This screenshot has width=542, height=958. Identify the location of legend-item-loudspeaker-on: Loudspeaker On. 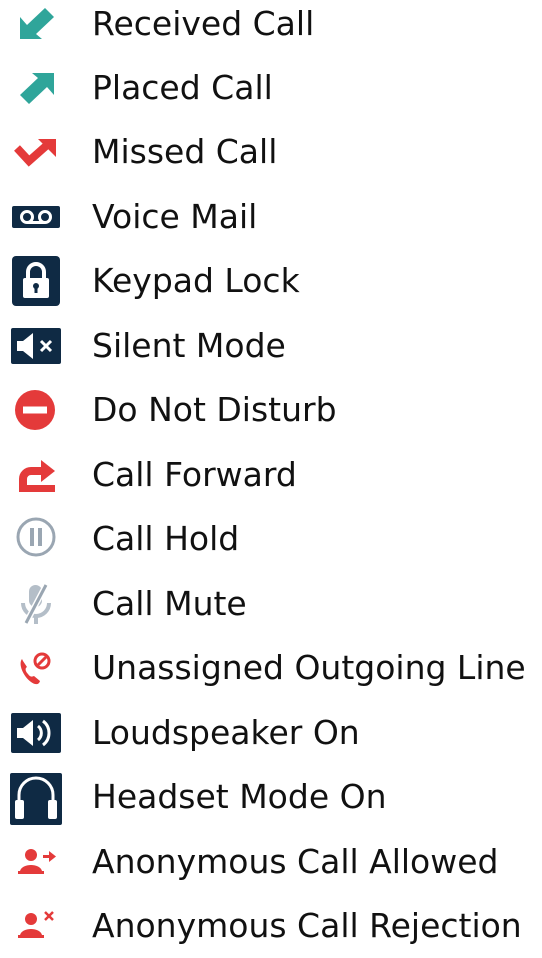
(271, 733).